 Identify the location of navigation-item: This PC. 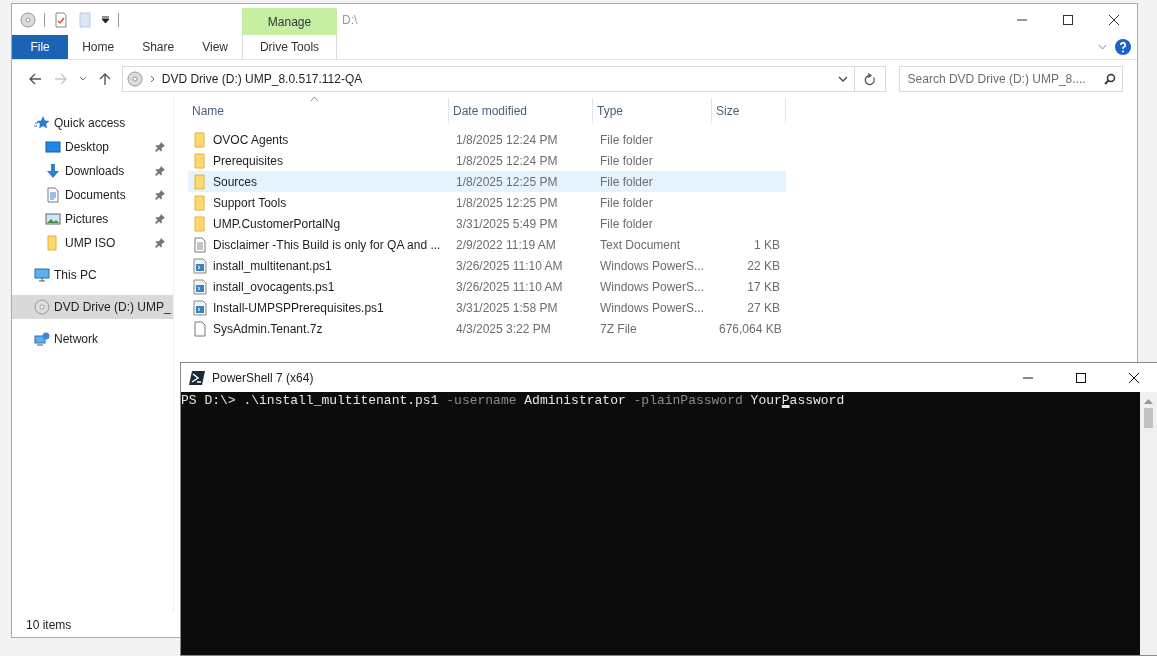
(92, 275).